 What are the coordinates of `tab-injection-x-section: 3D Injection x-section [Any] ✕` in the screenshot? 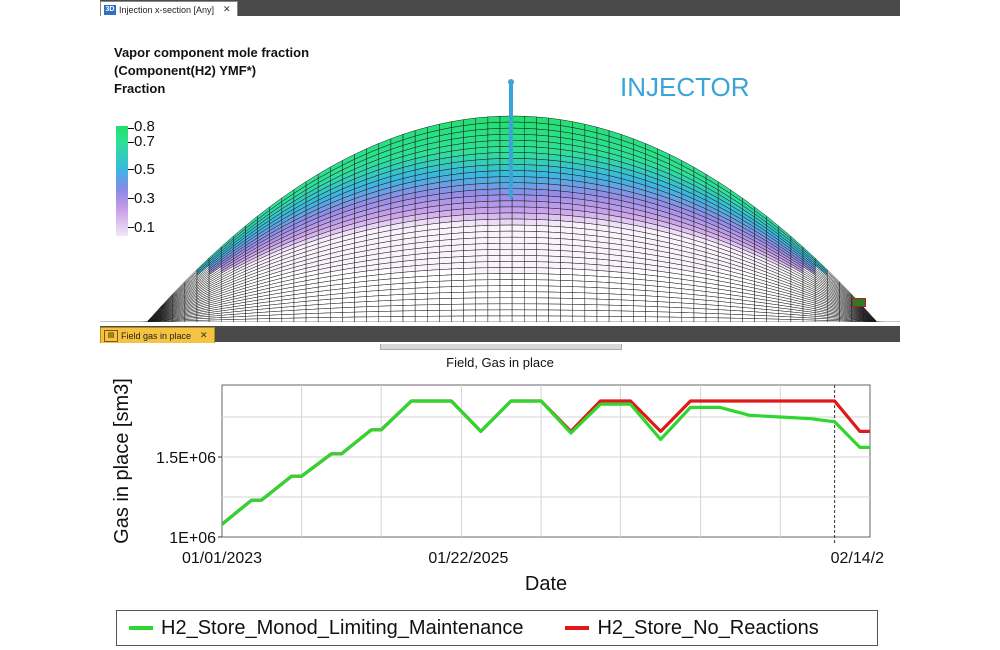 It's located at (169, 9).